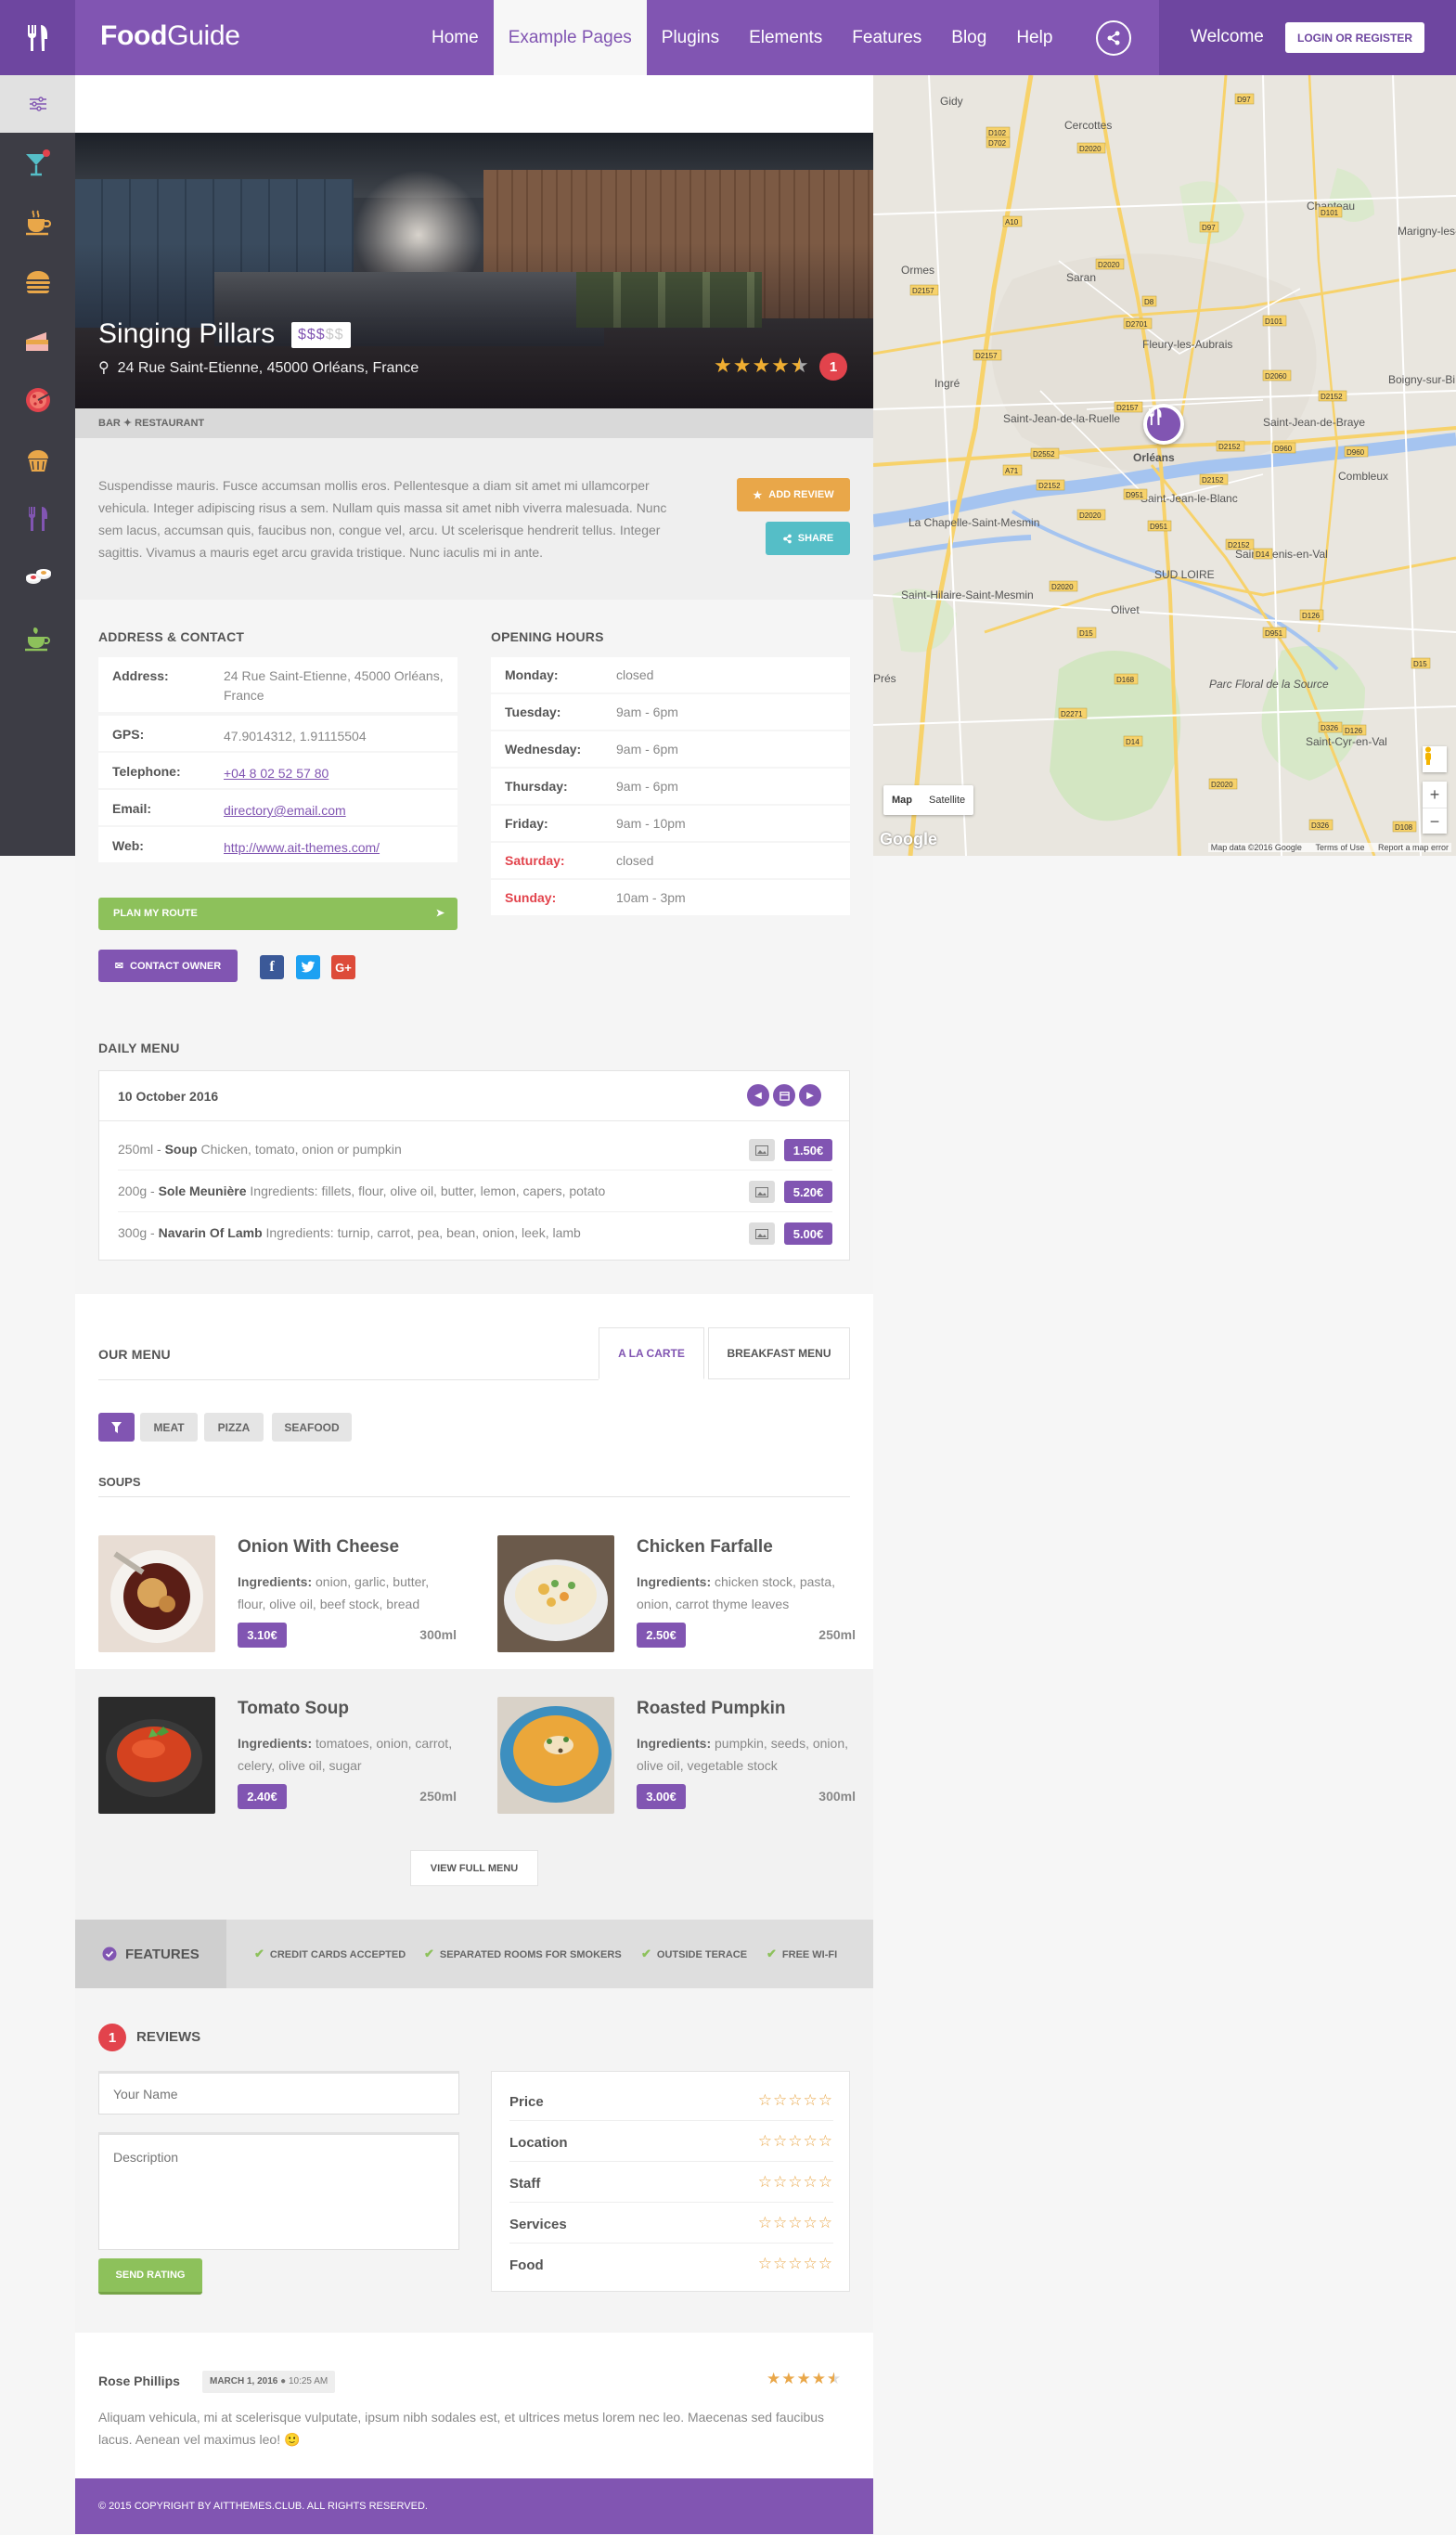 This screenshot has width=1456, height=2535. Describe the element at coordinates (257, 2506) in the screenshot. I see `footer-link: AITTHEMES.CLUB` at that location.